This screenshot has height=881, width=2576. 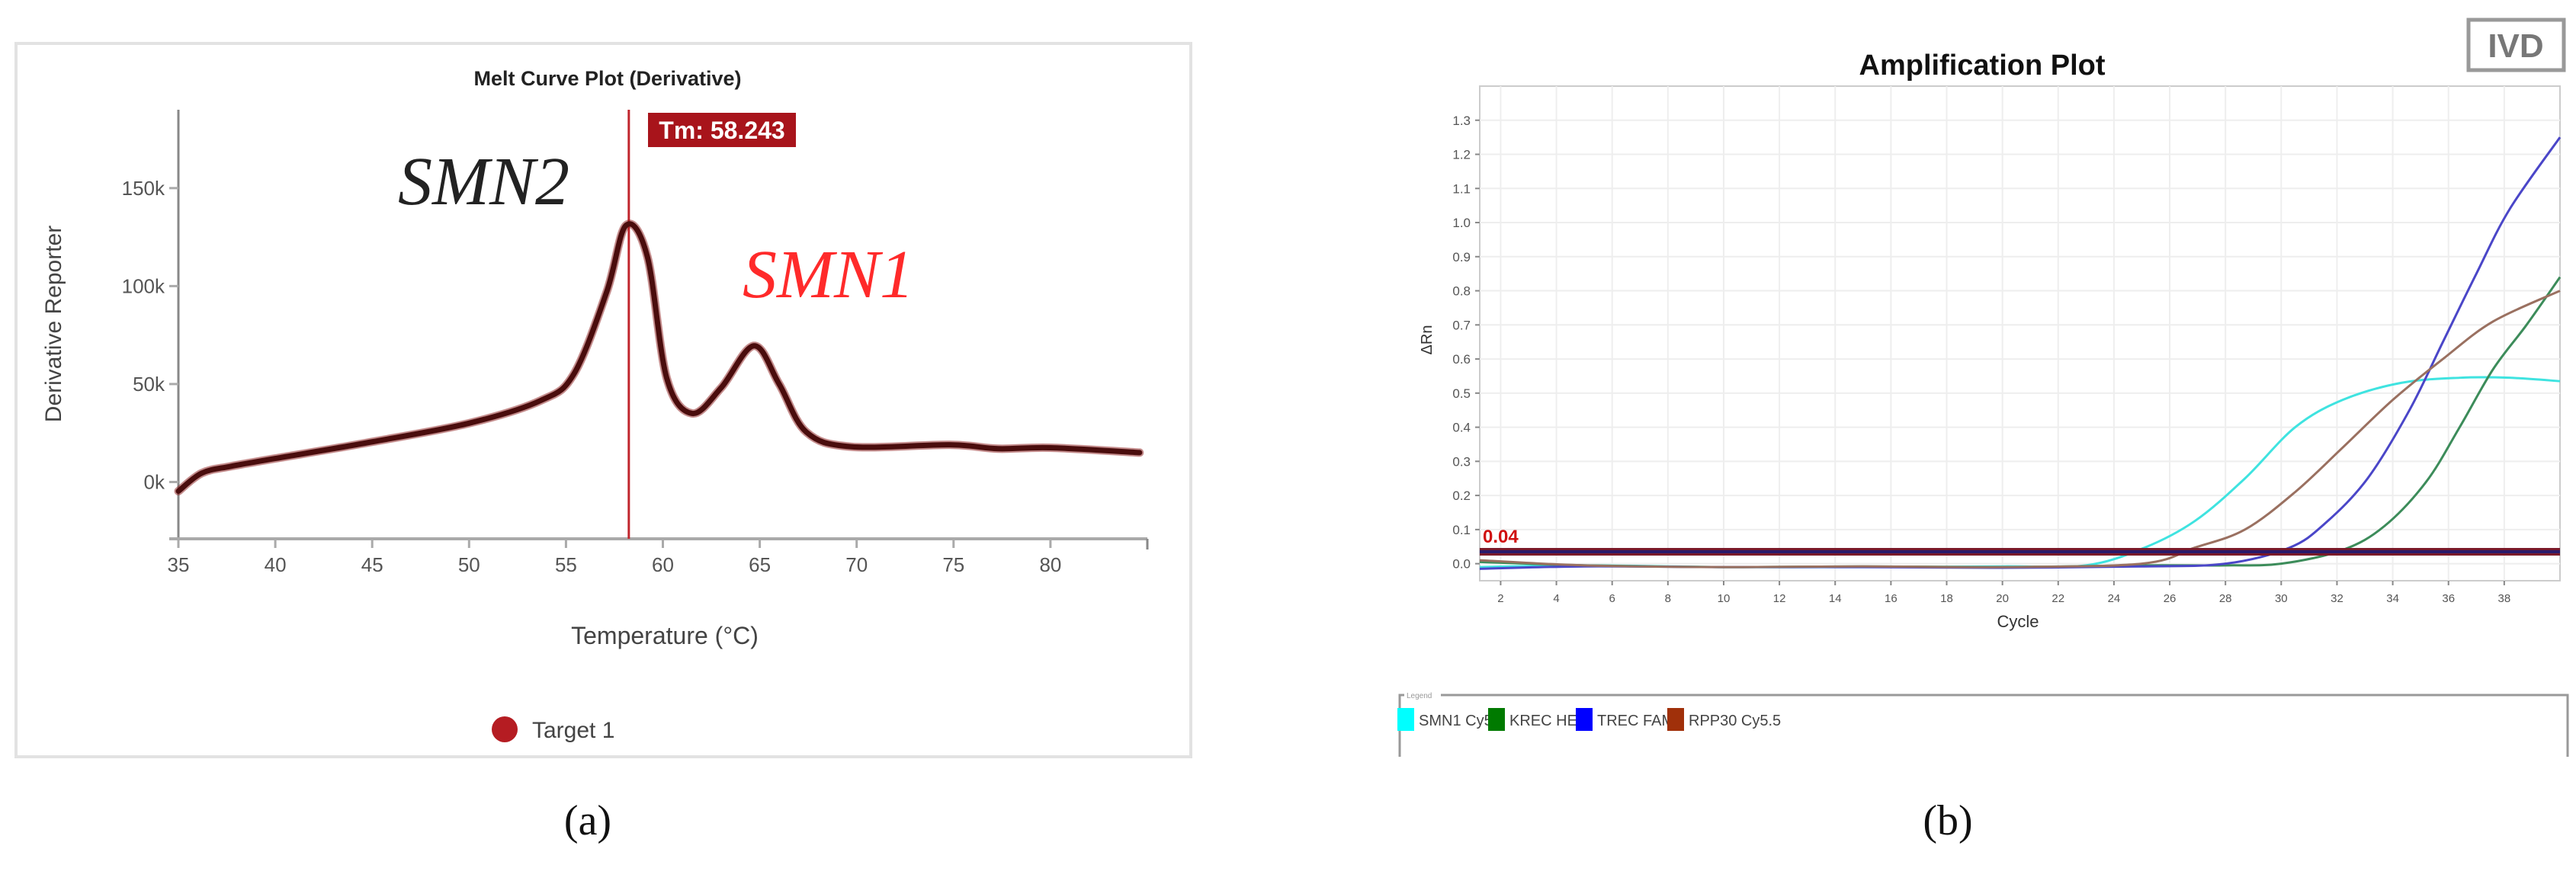 I want to click on legend-swatch-krec-hex, so click(x=1496, y=719).